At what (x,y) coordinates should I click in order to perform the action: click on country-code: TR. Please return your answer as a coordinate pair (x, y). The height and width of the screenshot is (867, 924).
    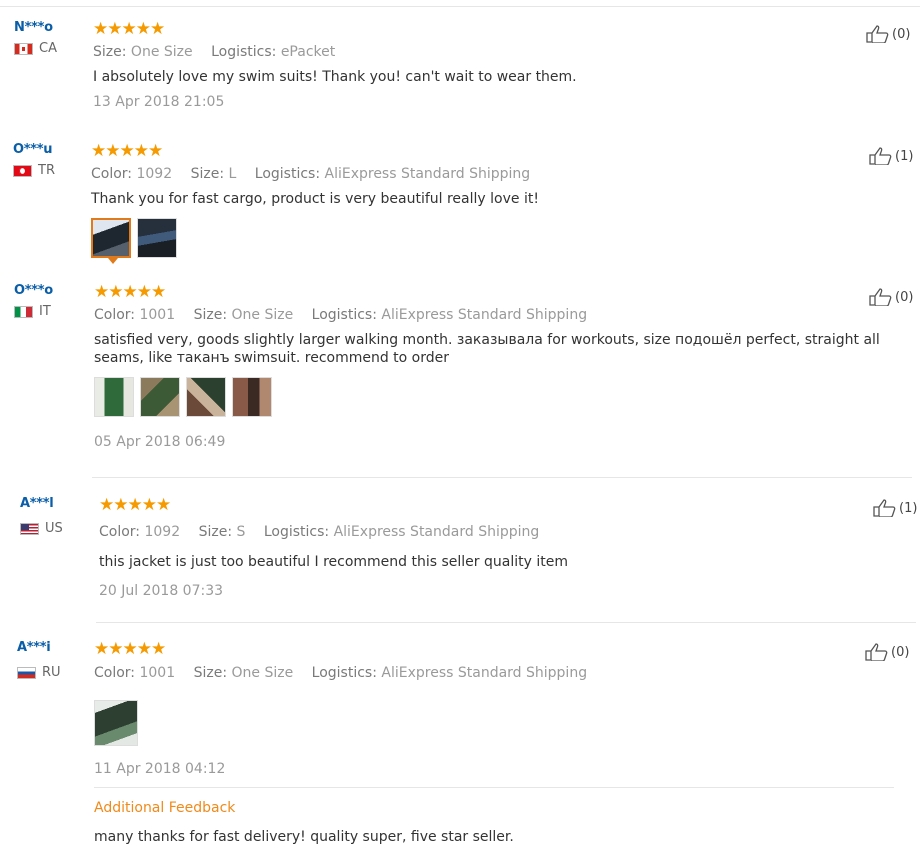
    Looking at the image, I should click on (46, 170).